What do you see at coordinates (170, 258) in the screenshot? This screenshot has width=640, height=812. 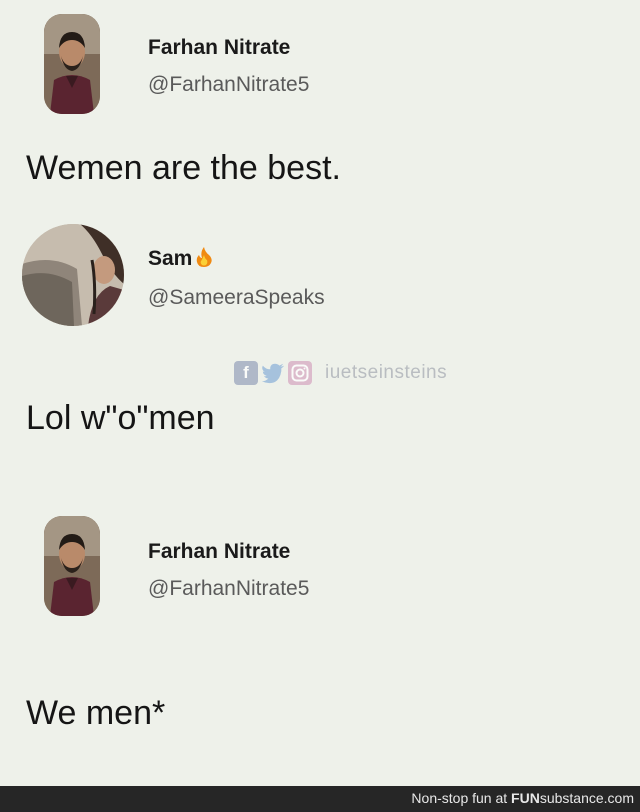 I see `display-name-text: Sam` at bounding box center [170, 258].